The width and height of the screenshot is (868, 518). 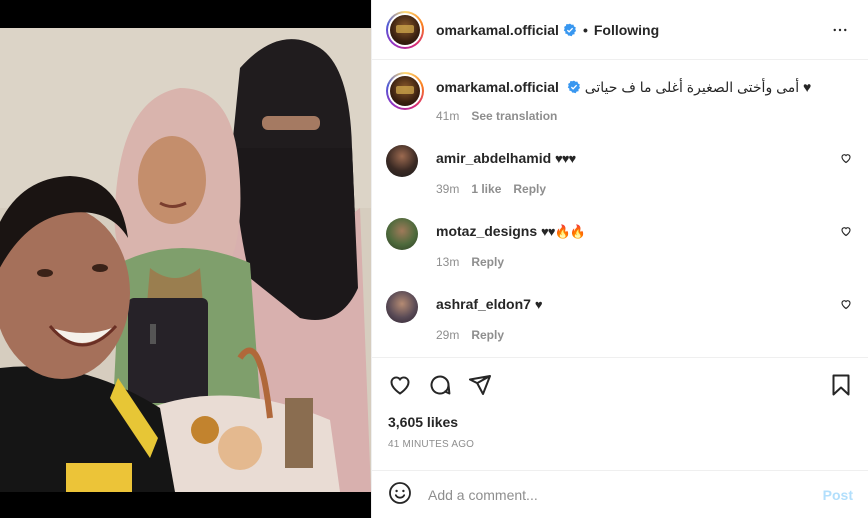 What do you see at coordinates (400, 386) in the screenshot?
I see `heart-icon` at bounding box center [400, 386].